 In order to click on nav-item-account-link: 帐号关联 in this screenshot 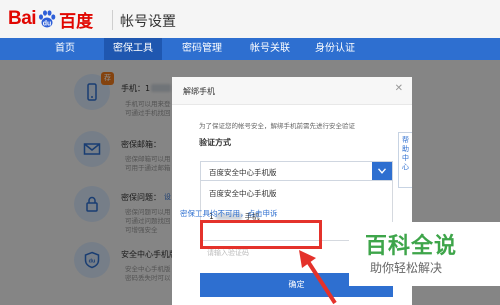, I will do `click(270, 49)`.